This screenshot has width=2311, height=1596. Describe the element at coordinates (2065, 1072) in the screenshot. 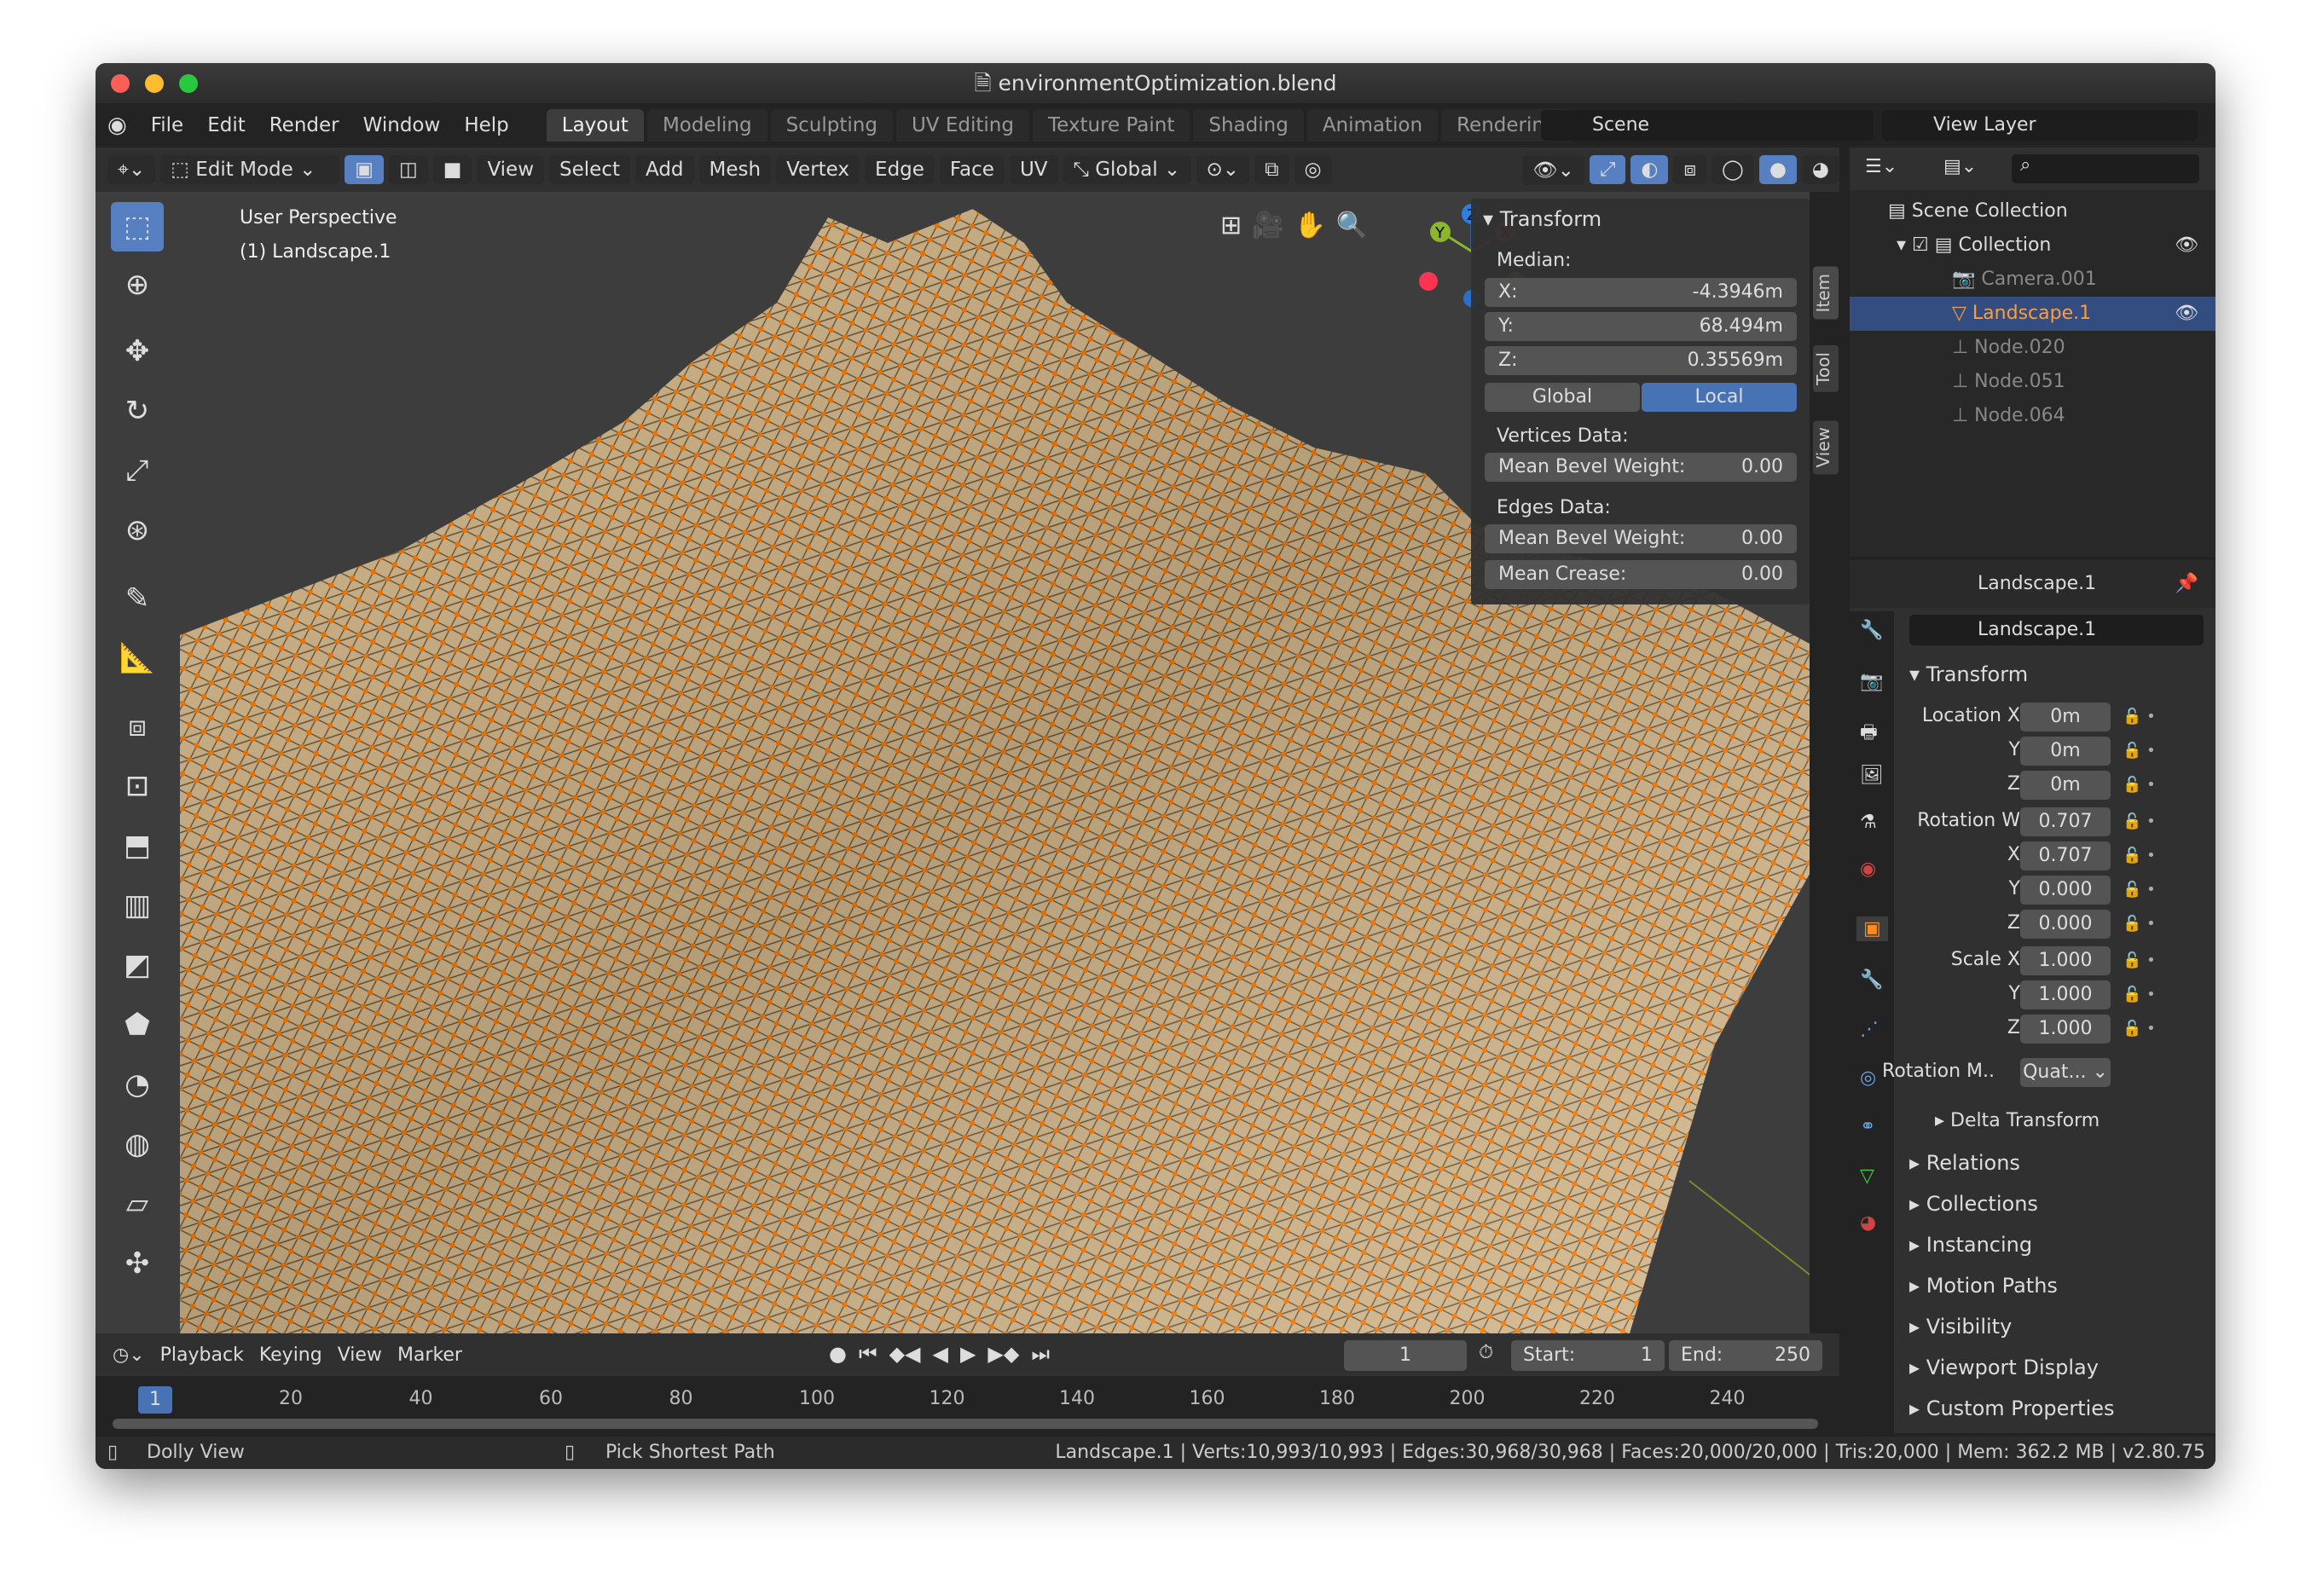

I see `rotation-mode-select: Quat... ⌄` at that location.